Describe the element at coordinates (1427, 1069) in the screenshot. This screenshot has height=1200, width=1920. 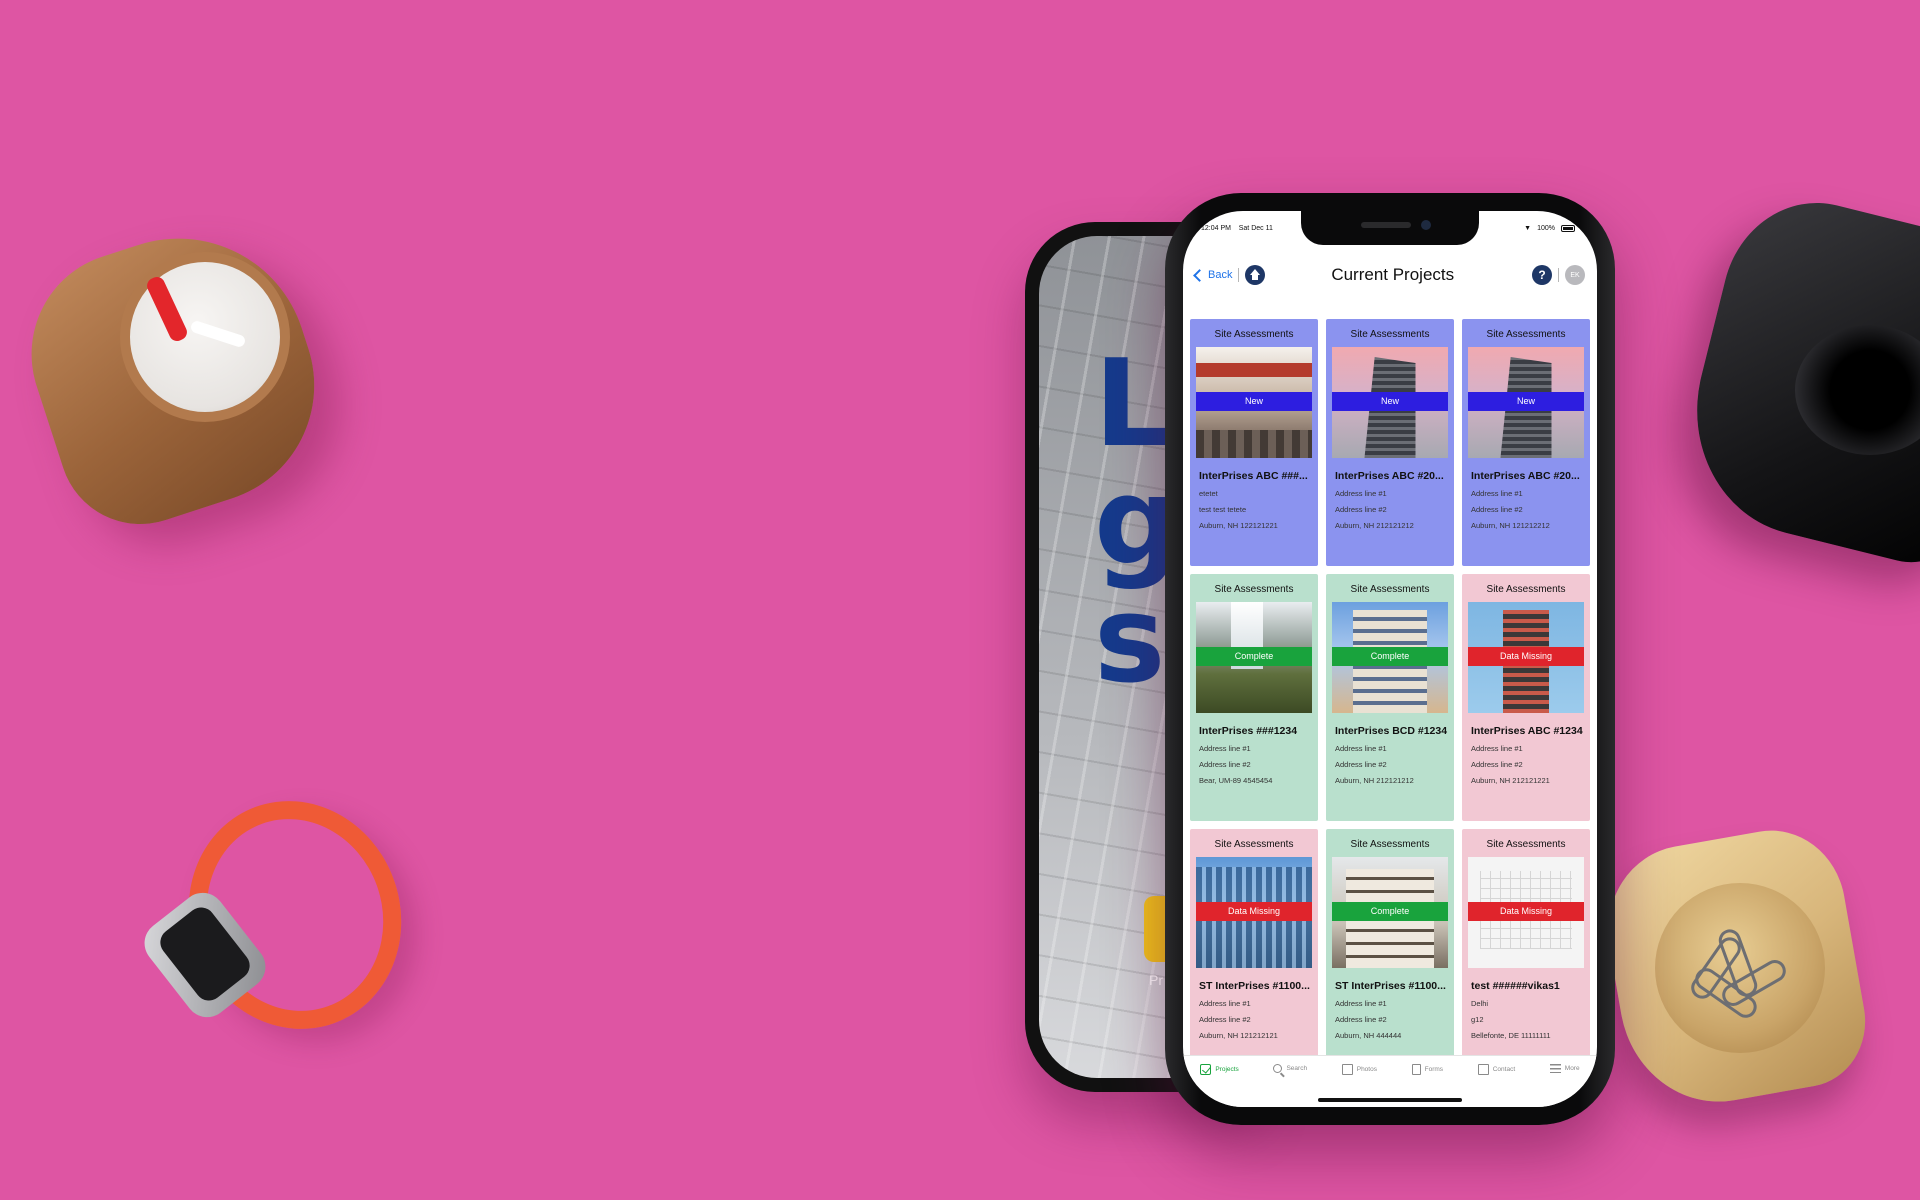
I see `tab-forms: Forms` at that location.